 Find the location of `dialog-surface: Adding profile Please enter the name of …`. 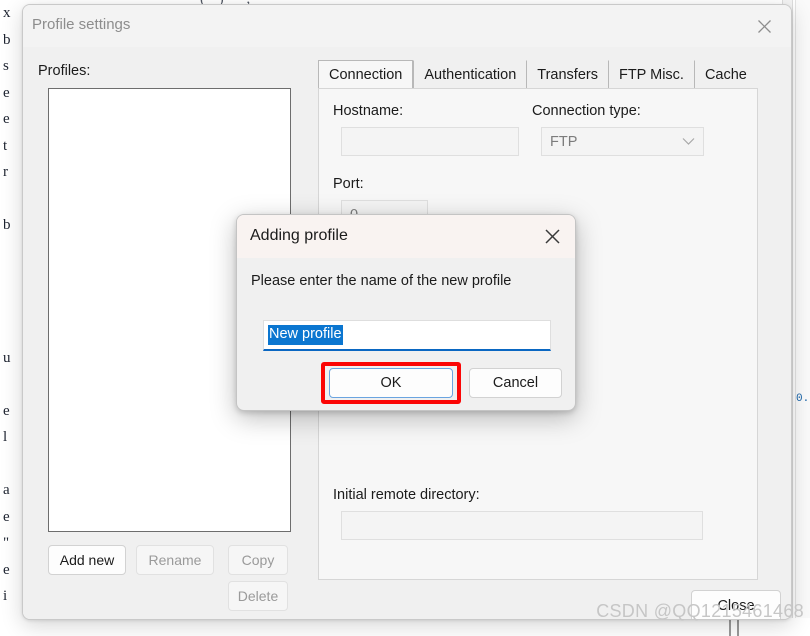

dialog-surface: Adding profile Please enter the name of … is located at coordinates (406, 312).